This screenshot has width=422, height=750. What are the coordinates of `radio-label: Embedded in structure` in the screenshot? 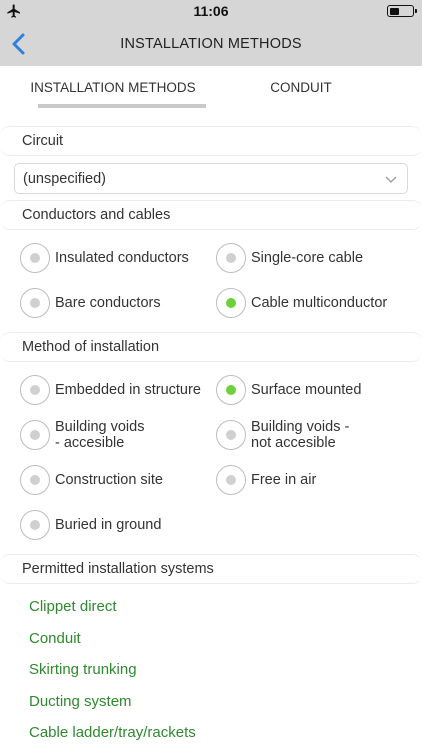 It's located at (128, 390).